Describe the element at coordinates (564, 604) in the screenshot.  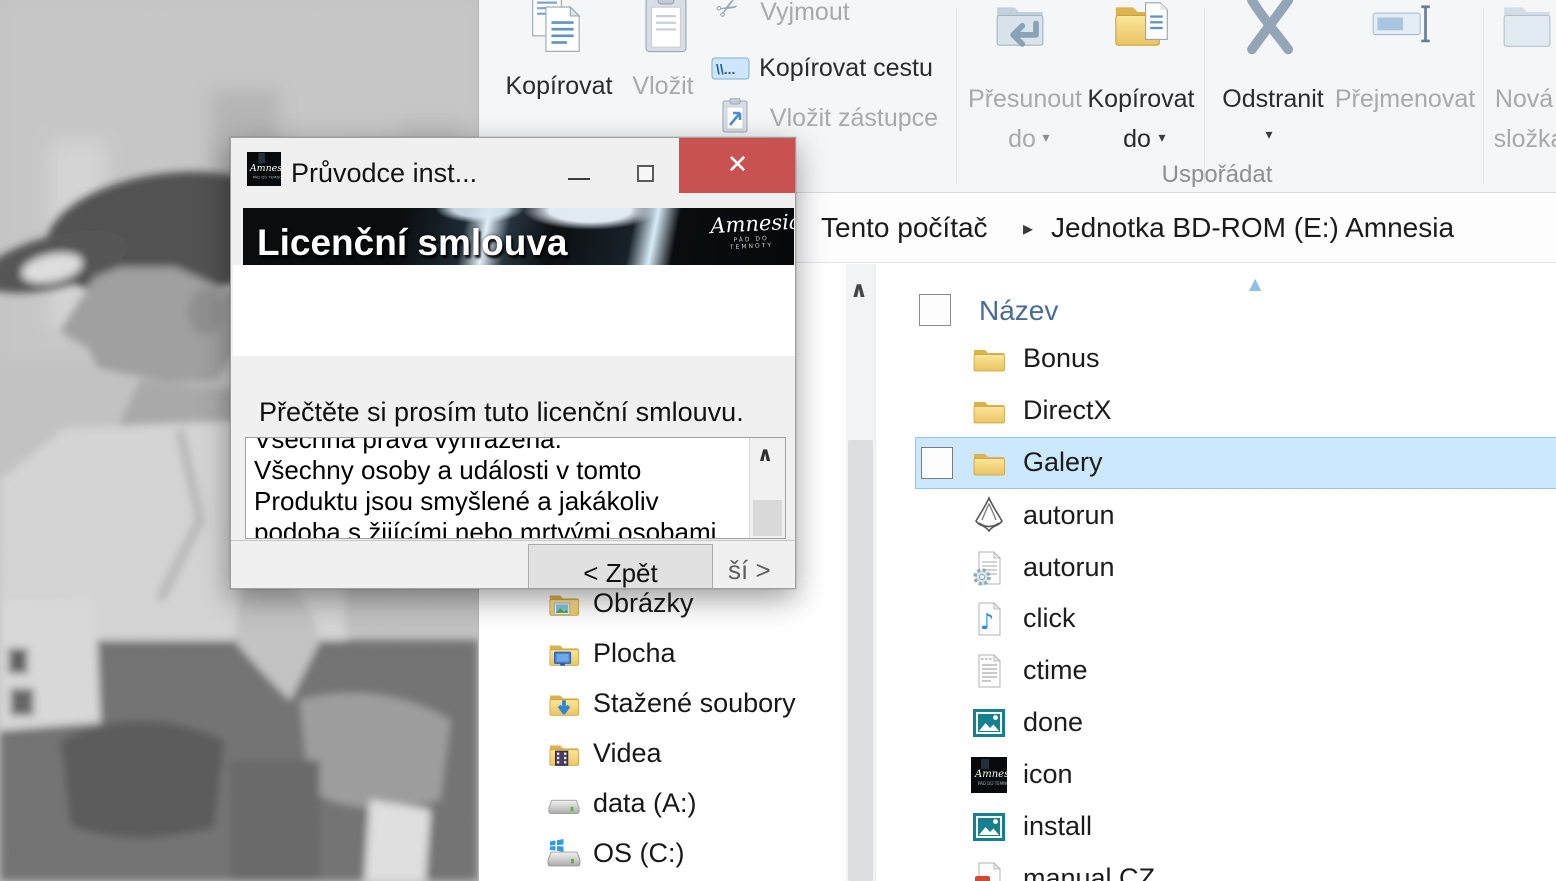
I see `pictures-folder-icon` at that location.